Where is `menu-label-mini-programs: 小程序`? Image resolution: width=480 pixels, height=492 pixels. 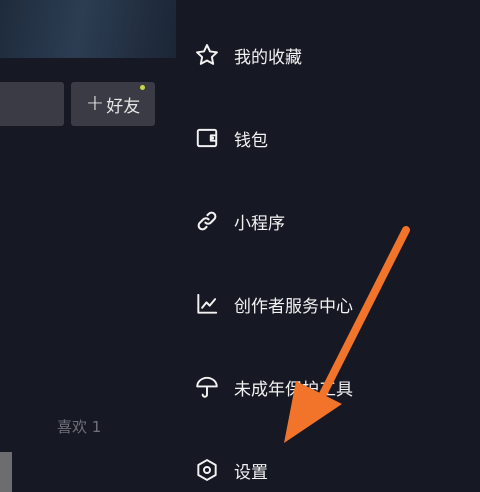
menu-label-mini-programs: 小程序 is located at coordinates (259, 223).